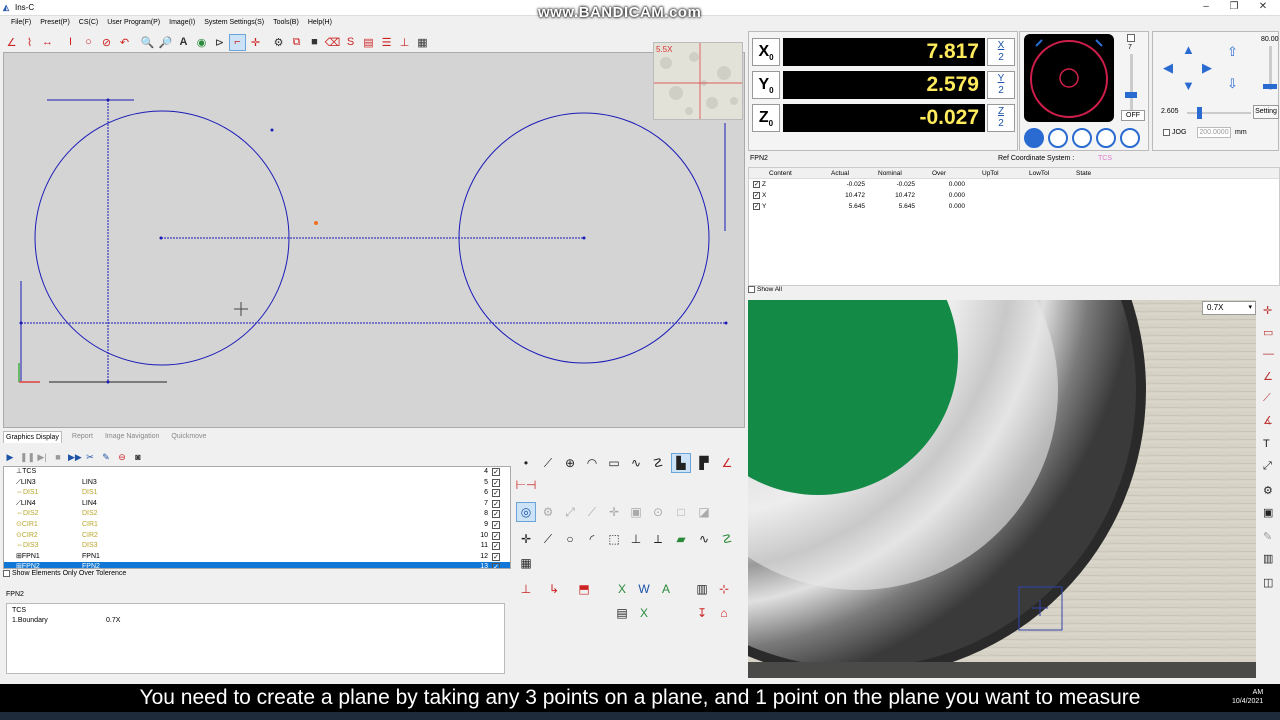 Image resolution: width=1280 pixels, height=720 pixels. What do you see at coordinates (1014, 206) in the screenshot?
I see `table-row: ✓ Y 5.645 5.645 0.000` at bounding box center [1014, 206].